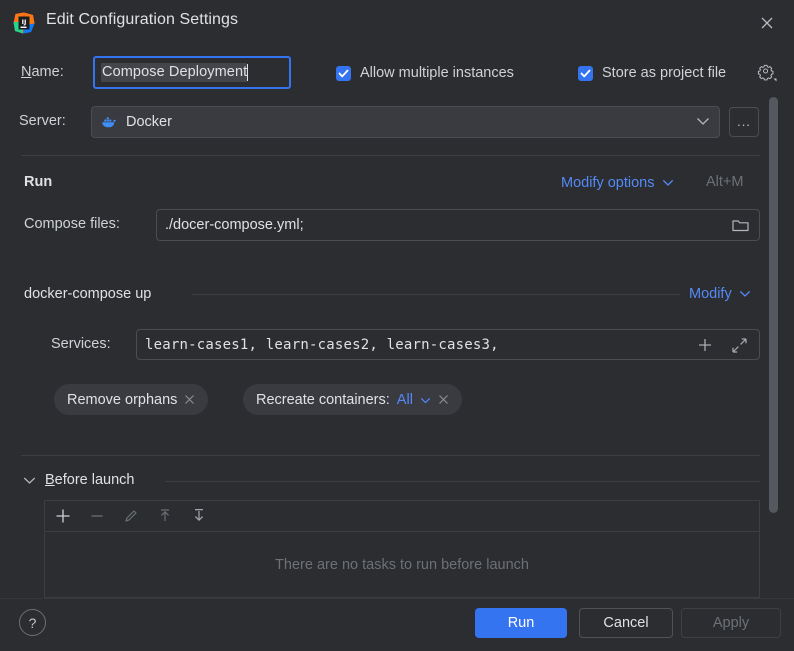 The width and height of the screenshot is (794, 651). What do you see at coordinates (97, 516) in the screenshot?
I see `remove-task-button` at bounding box center [97, 516].